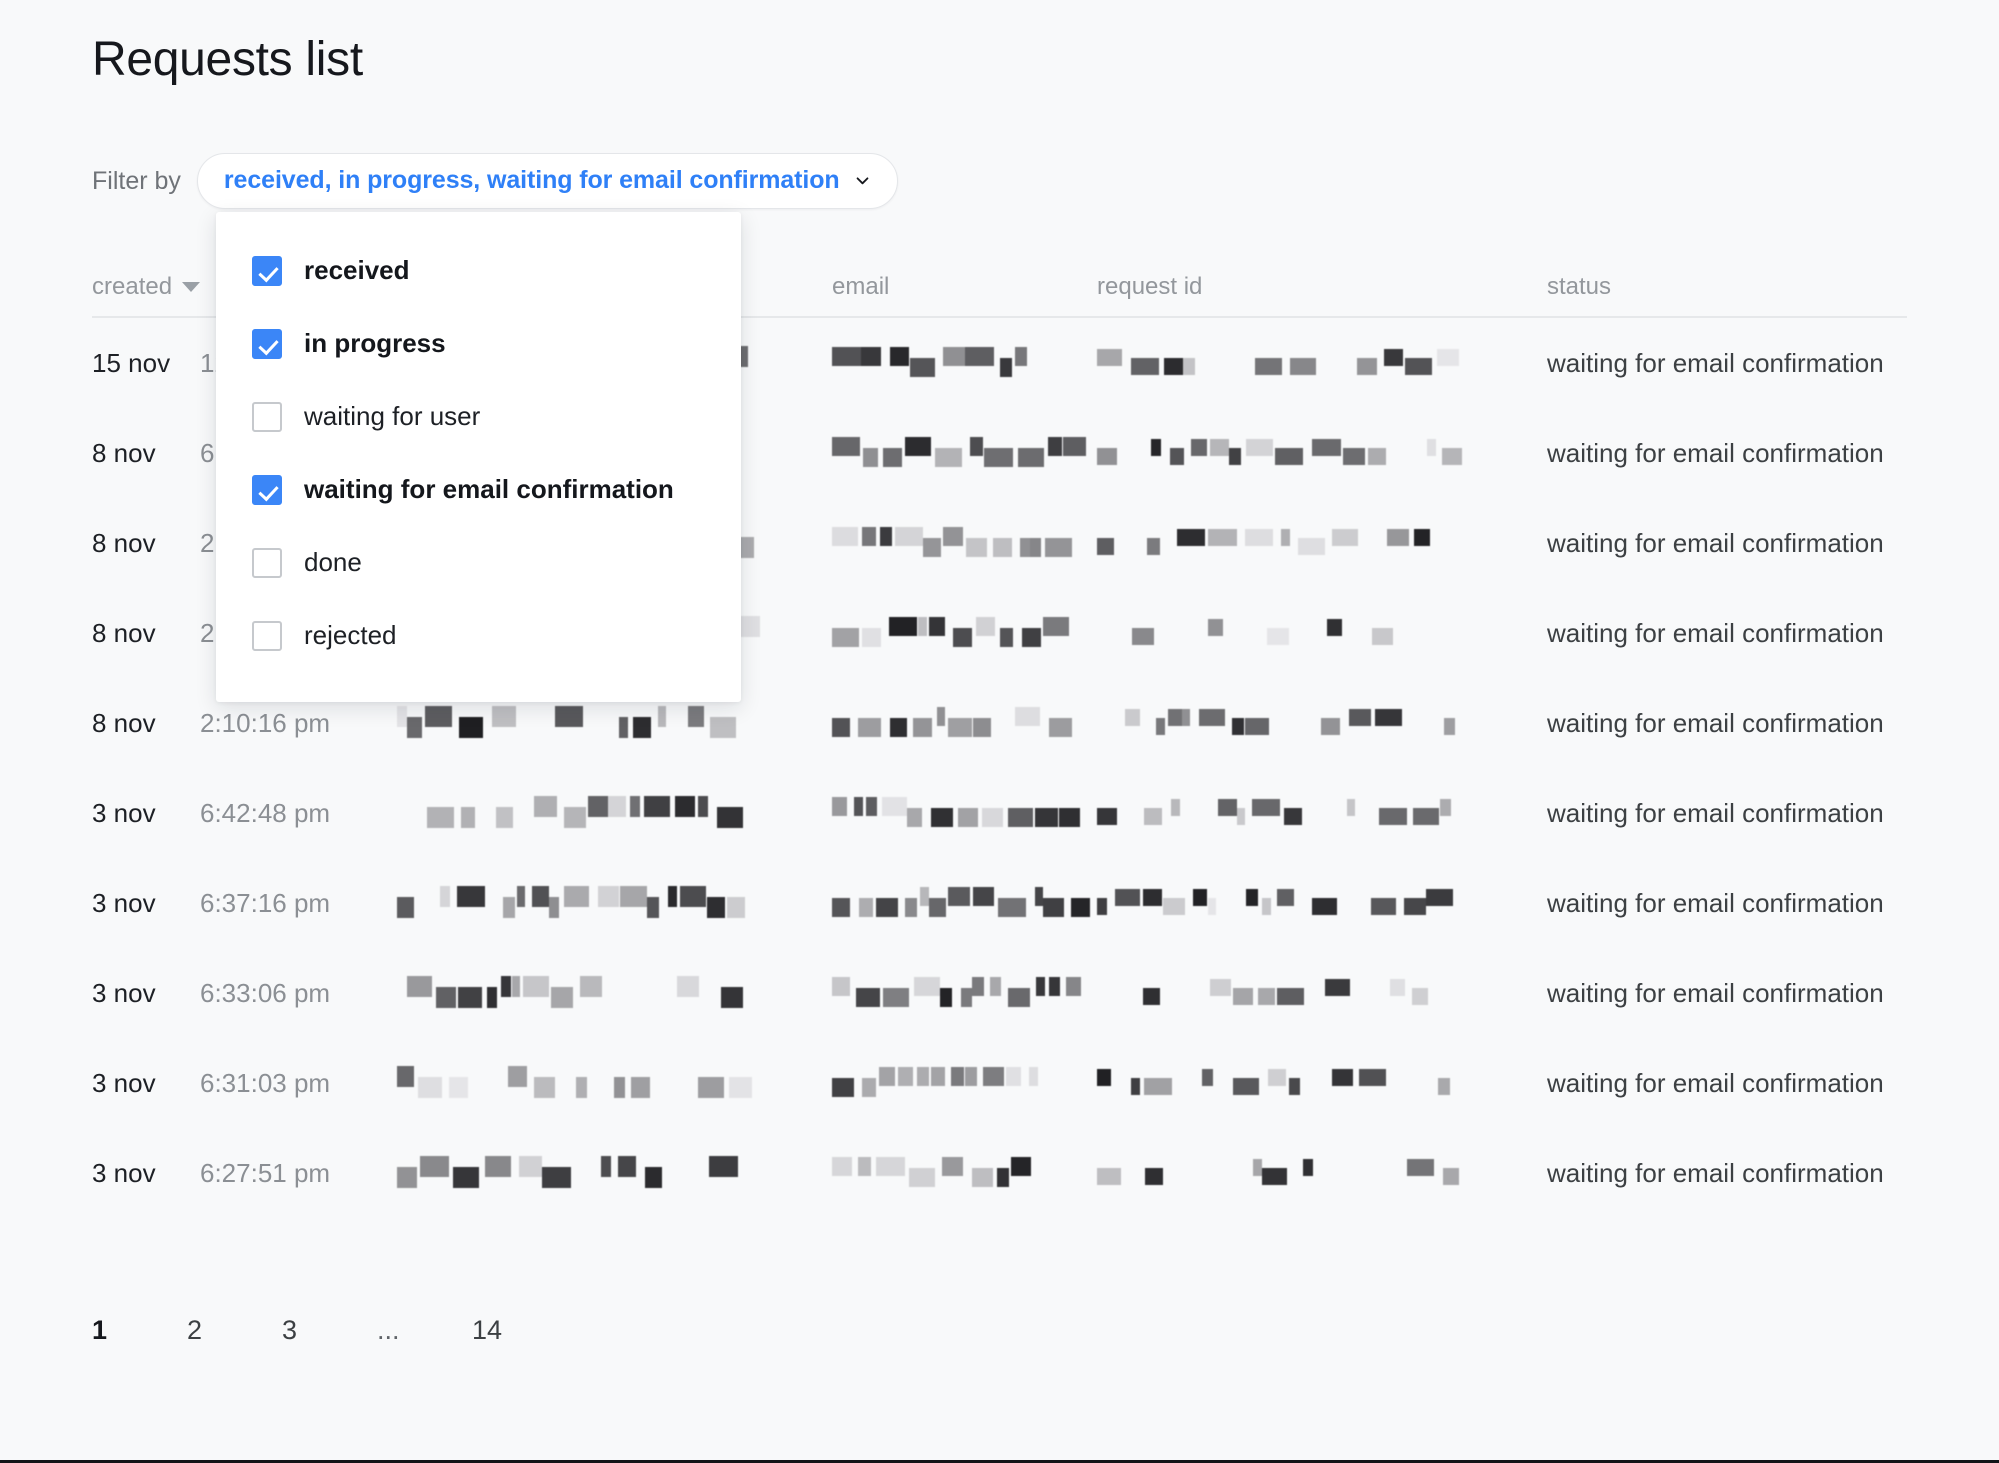 Image resolution: width=1999 pixels, height=1463 pixels. Describe the element at coordinates (333, 562) in the screenshot. I see `filter-option-label: done` at that location.